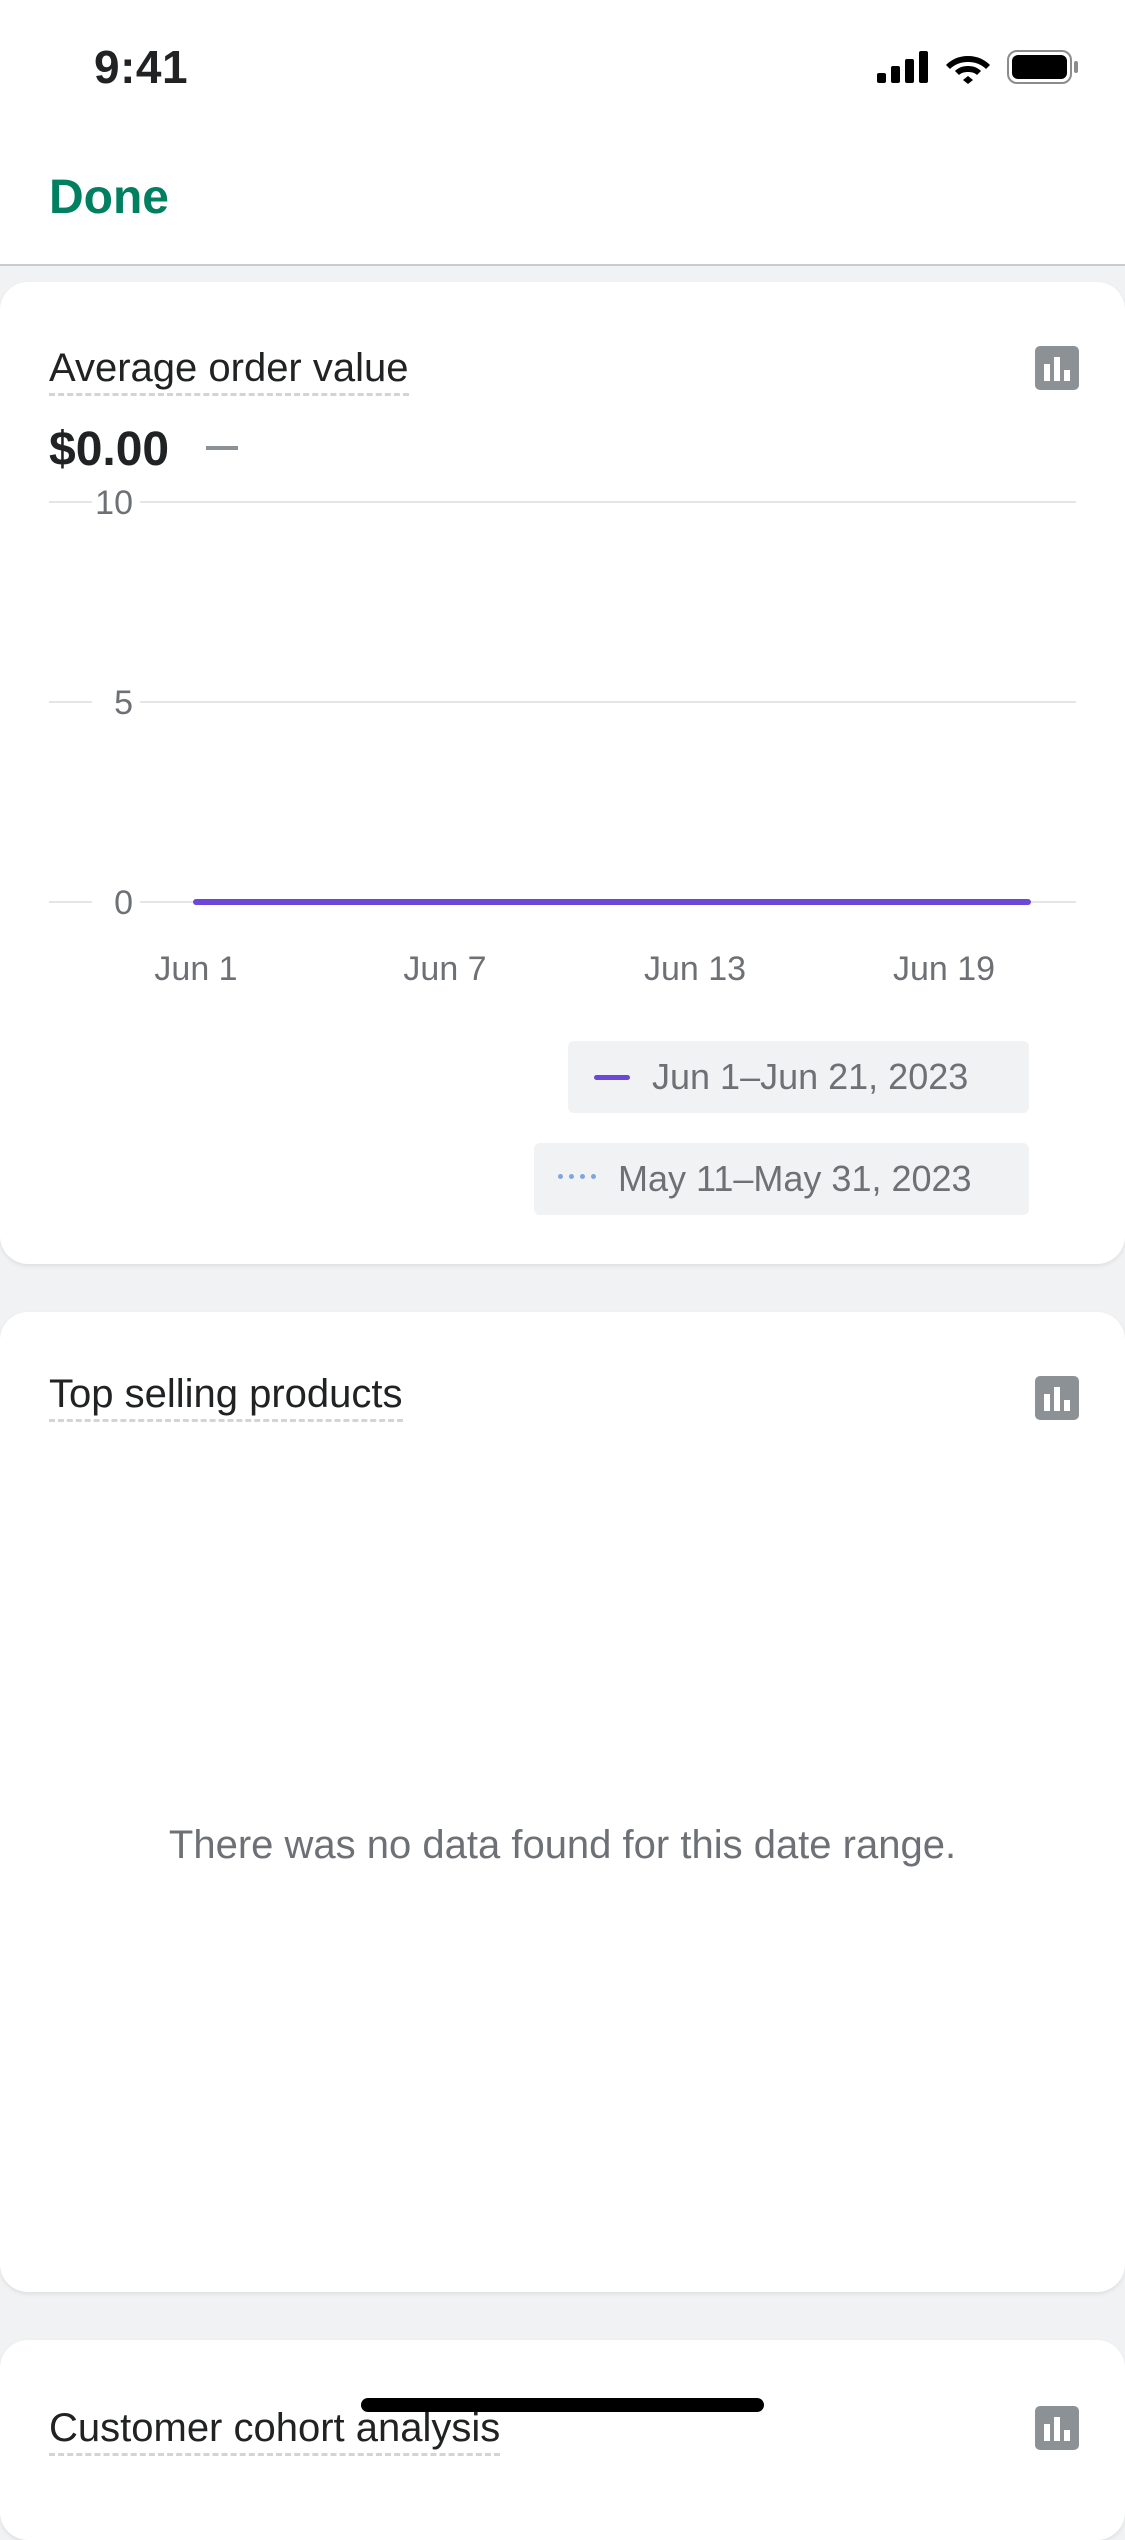 This screenshot has height=2540, width=1125. What do you see at coordinates (109, 449) in the screenshot?
I see `metric-value: $0.00` at bounding box center [109, 449].